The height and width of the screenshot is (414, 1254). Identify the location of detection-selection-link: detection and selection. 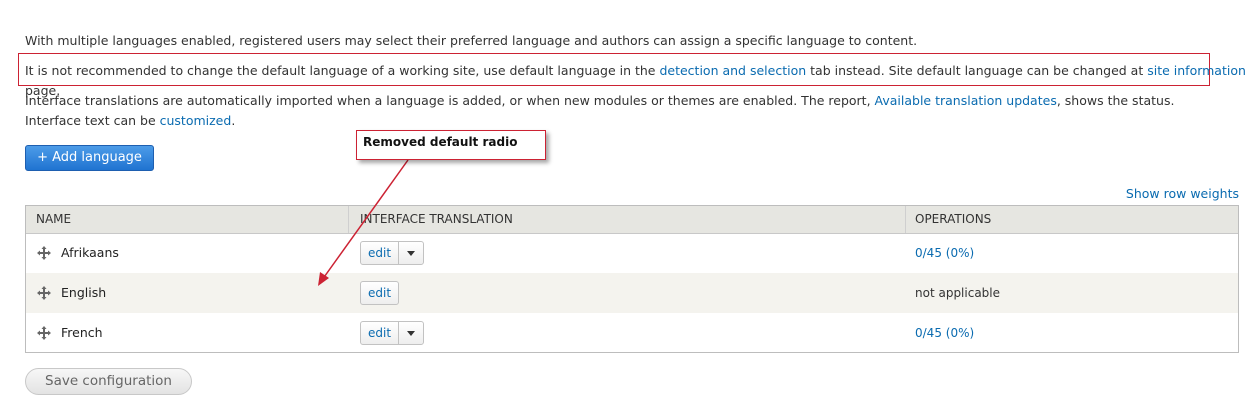
(732, 70).